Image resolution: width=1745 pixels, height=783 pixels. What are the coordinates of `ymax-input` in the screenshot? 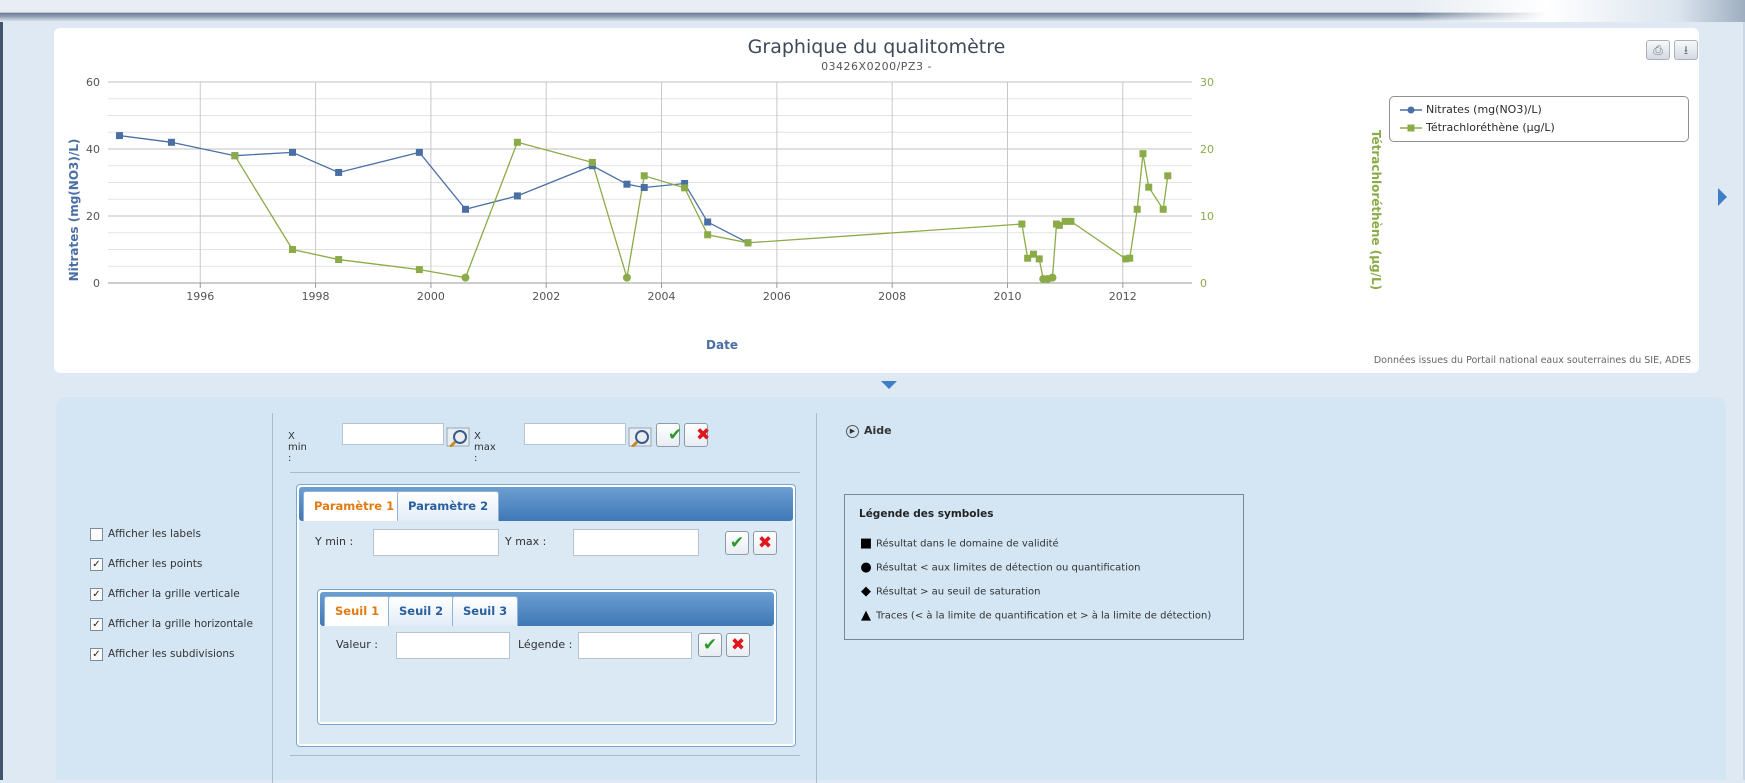 It's located at (636, 542).